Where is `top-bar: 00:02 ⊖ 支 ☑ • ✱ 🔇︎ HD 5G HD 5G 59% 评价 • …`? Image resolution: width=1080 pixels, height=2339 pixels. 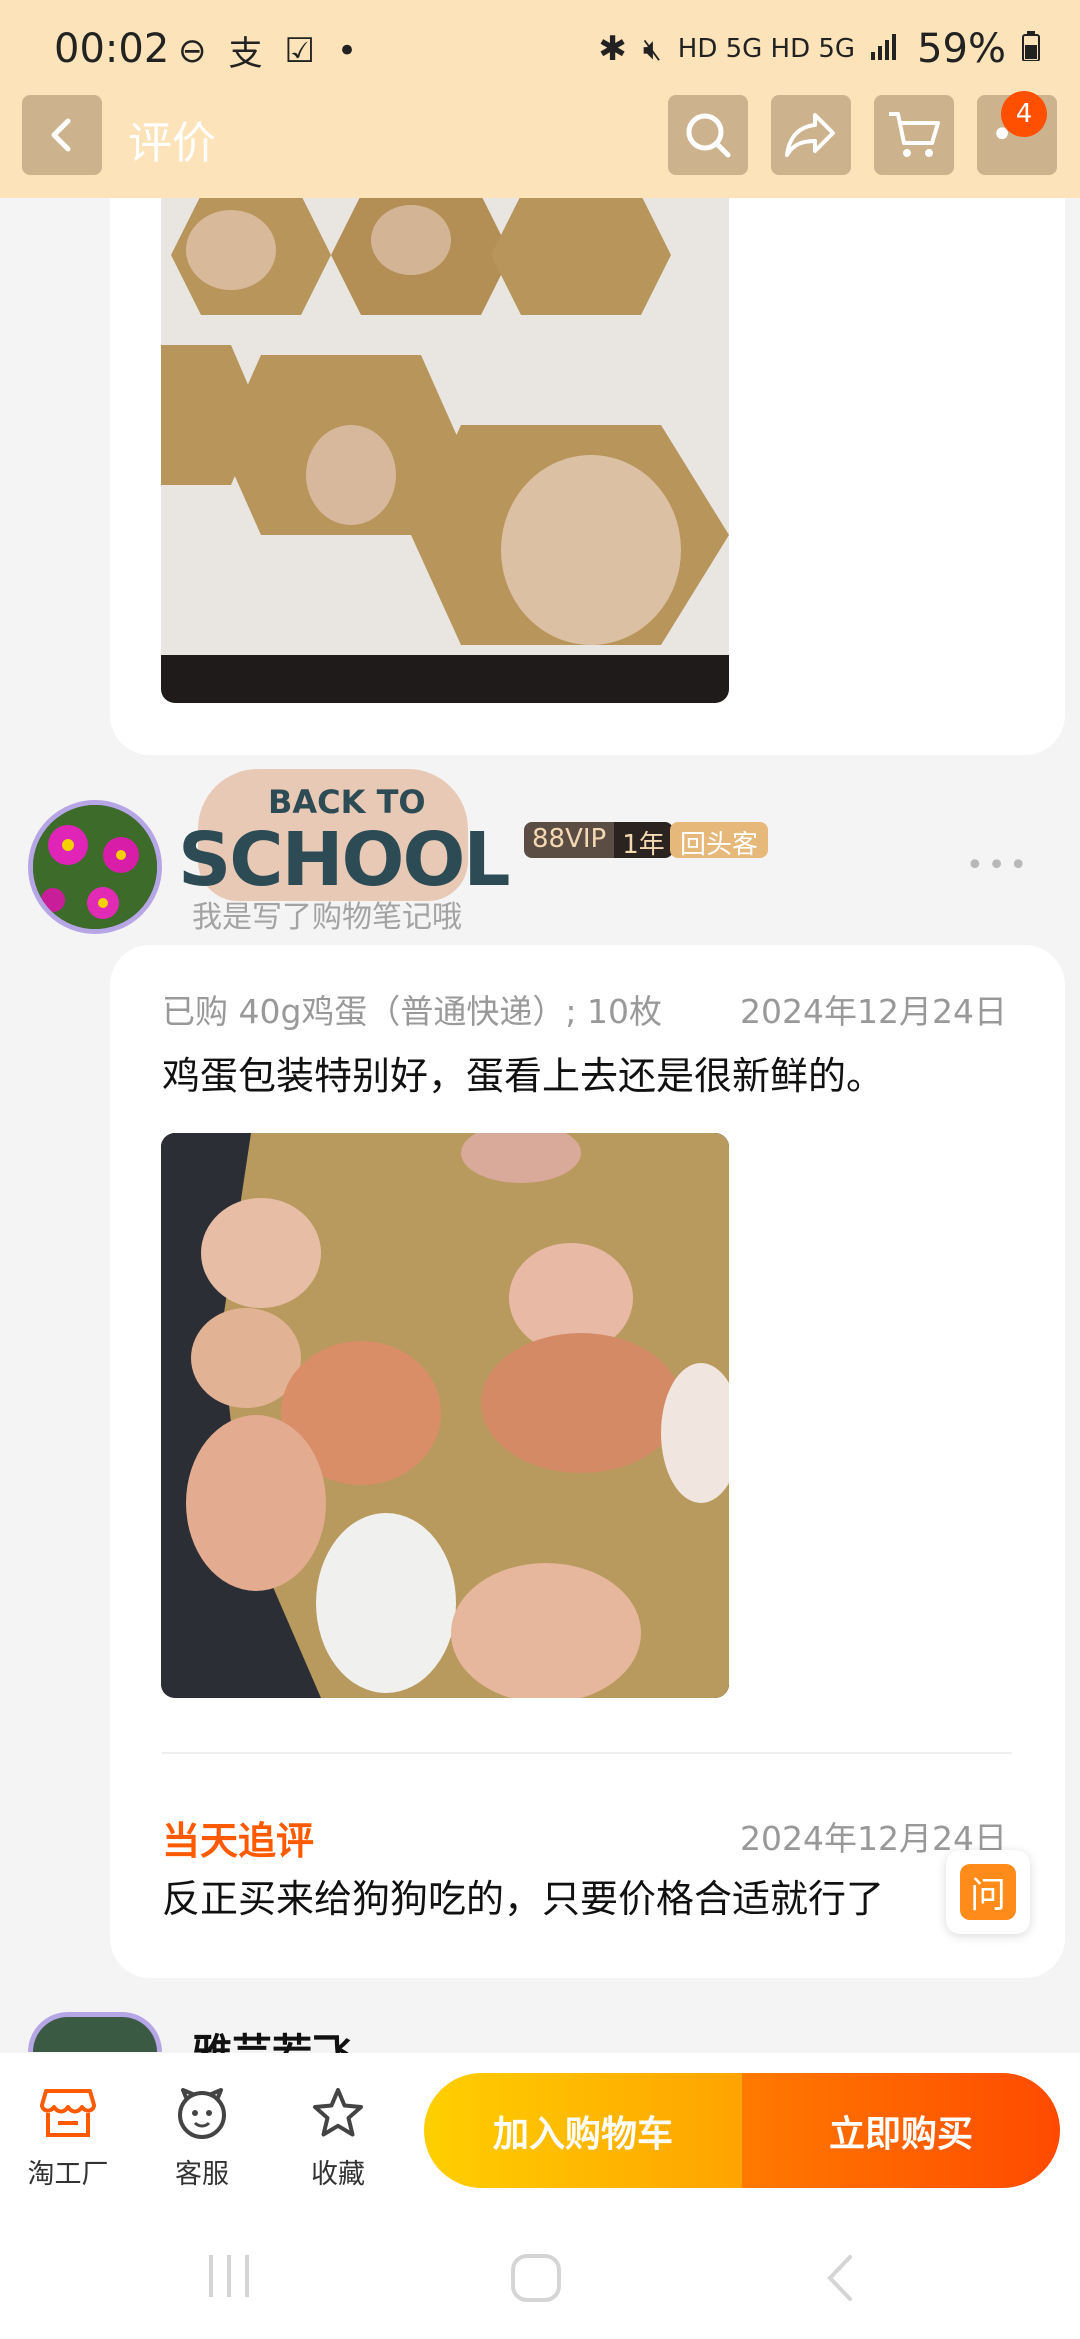 top-bar: 00:02 ⊖ 支 ☑ • ✱ 🔇︎ HD 5G HD 5G 59% 评价 • … is located at coordinates (540, 99).